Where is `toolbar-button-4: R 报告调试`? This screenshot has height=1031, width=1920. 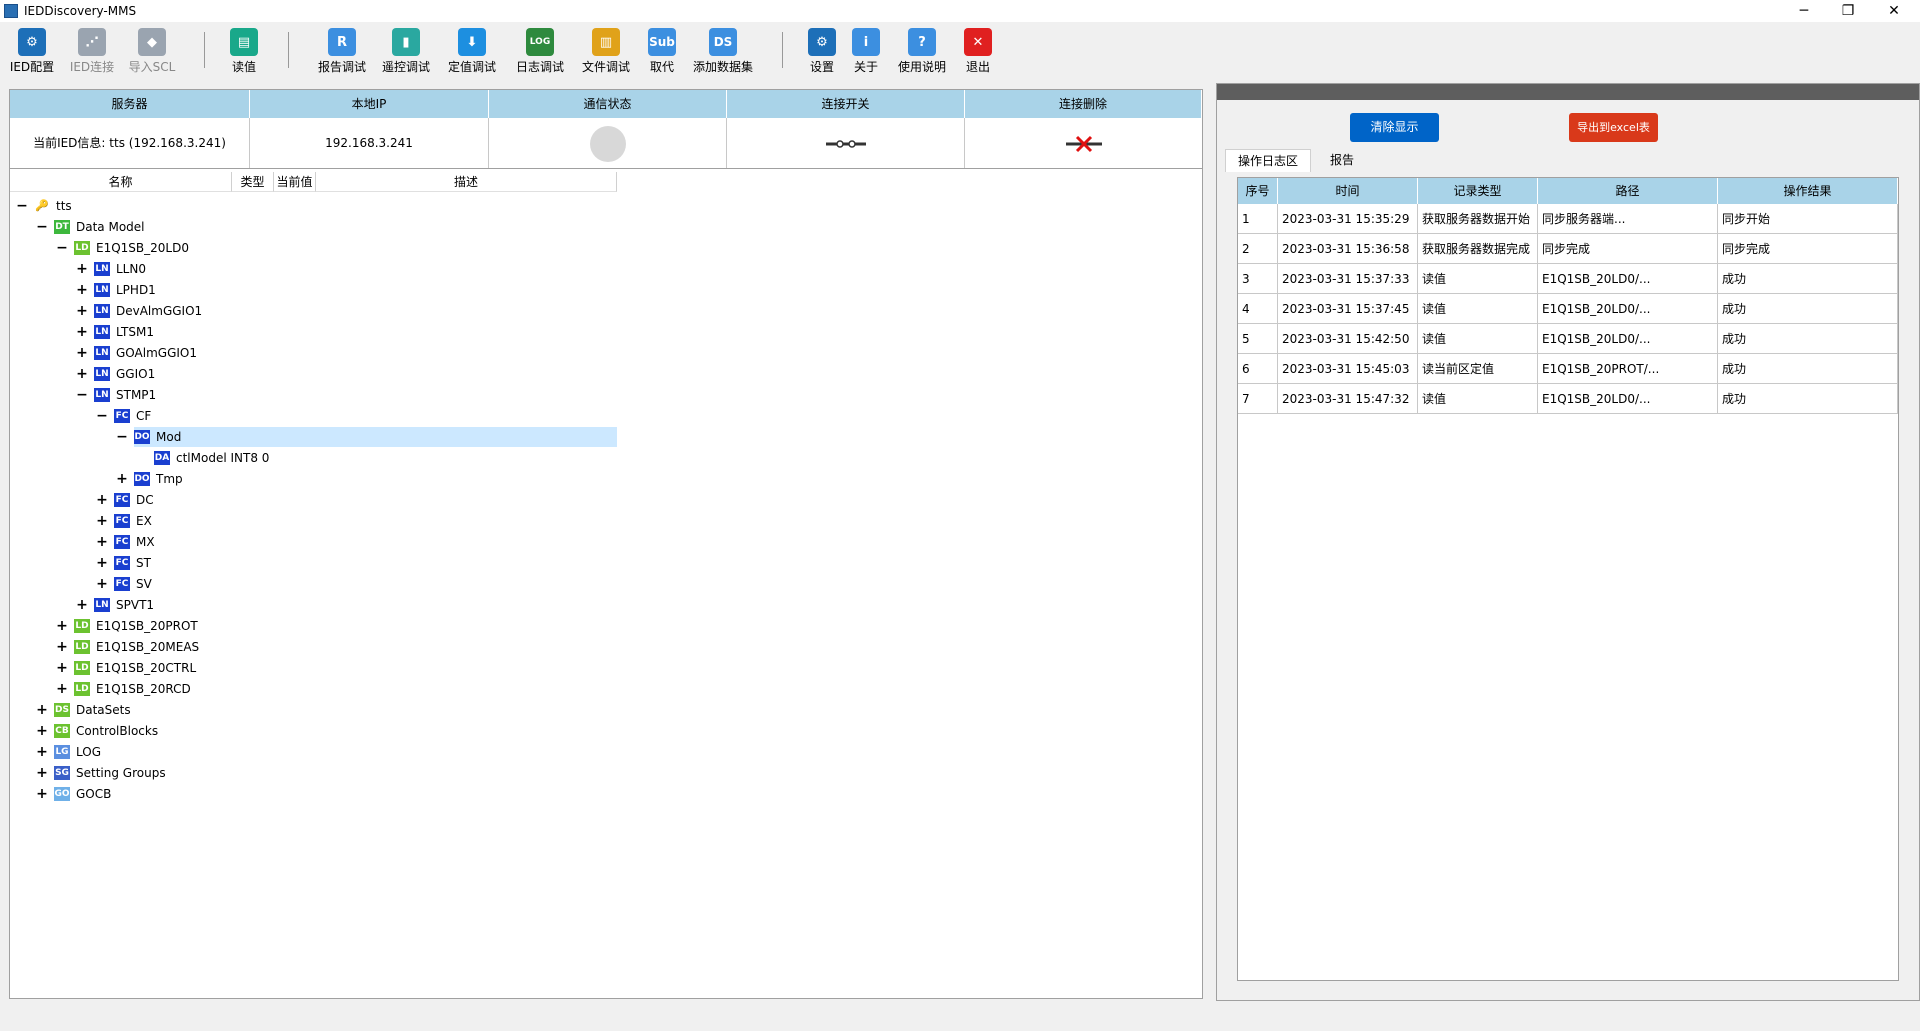 toolbar-button-4: R 报告调试 is located at coordinates (342, 52).